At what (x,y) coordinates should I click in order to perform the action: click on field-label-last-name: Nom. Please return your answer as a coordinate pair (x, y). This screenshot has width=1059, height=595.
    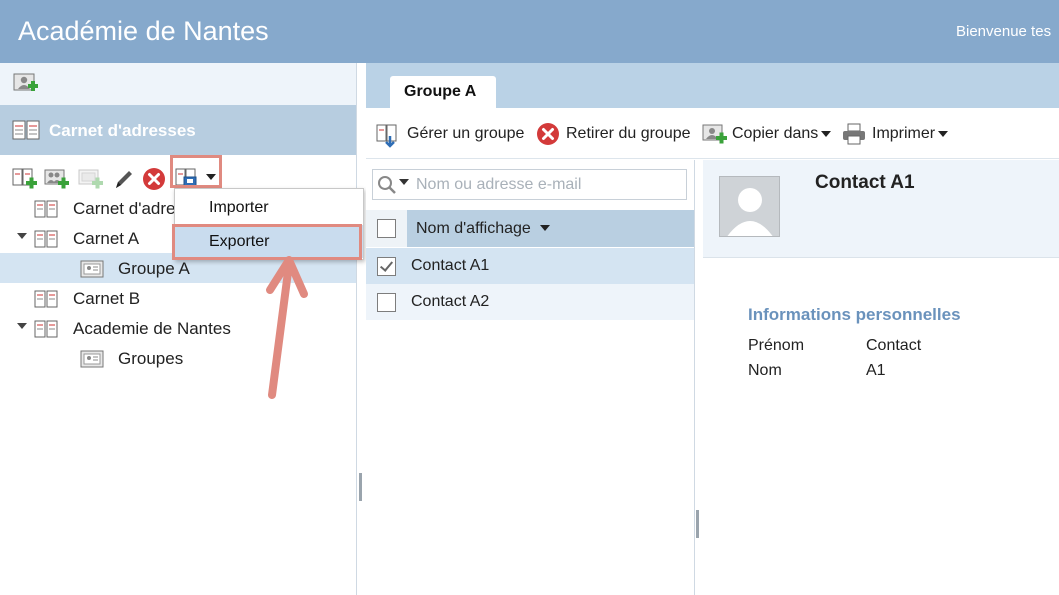
    Looking at the image, I should click on (765, 370).